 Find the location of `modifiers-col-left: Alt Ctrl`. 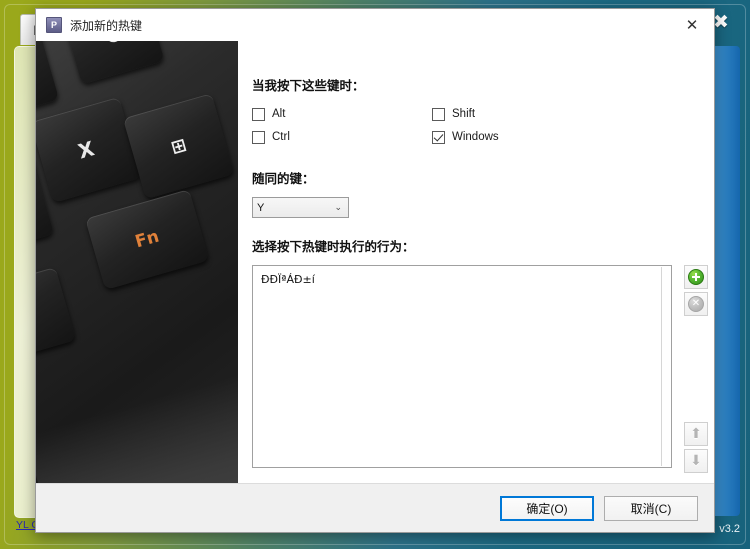

modifiers-col-left: Alt Ctrl is located at coordinates (342, 127).